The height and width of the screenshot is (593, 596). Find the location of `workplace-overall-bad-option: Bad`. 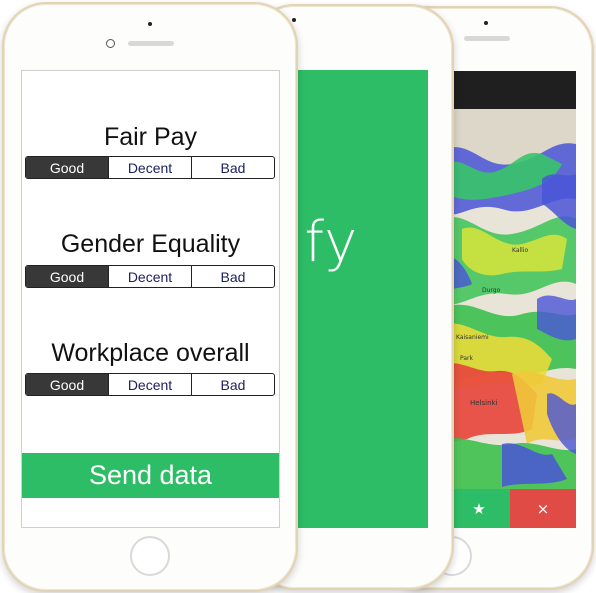

workplace-overall-bad-option: Bad is located at coordinates (232, 384).